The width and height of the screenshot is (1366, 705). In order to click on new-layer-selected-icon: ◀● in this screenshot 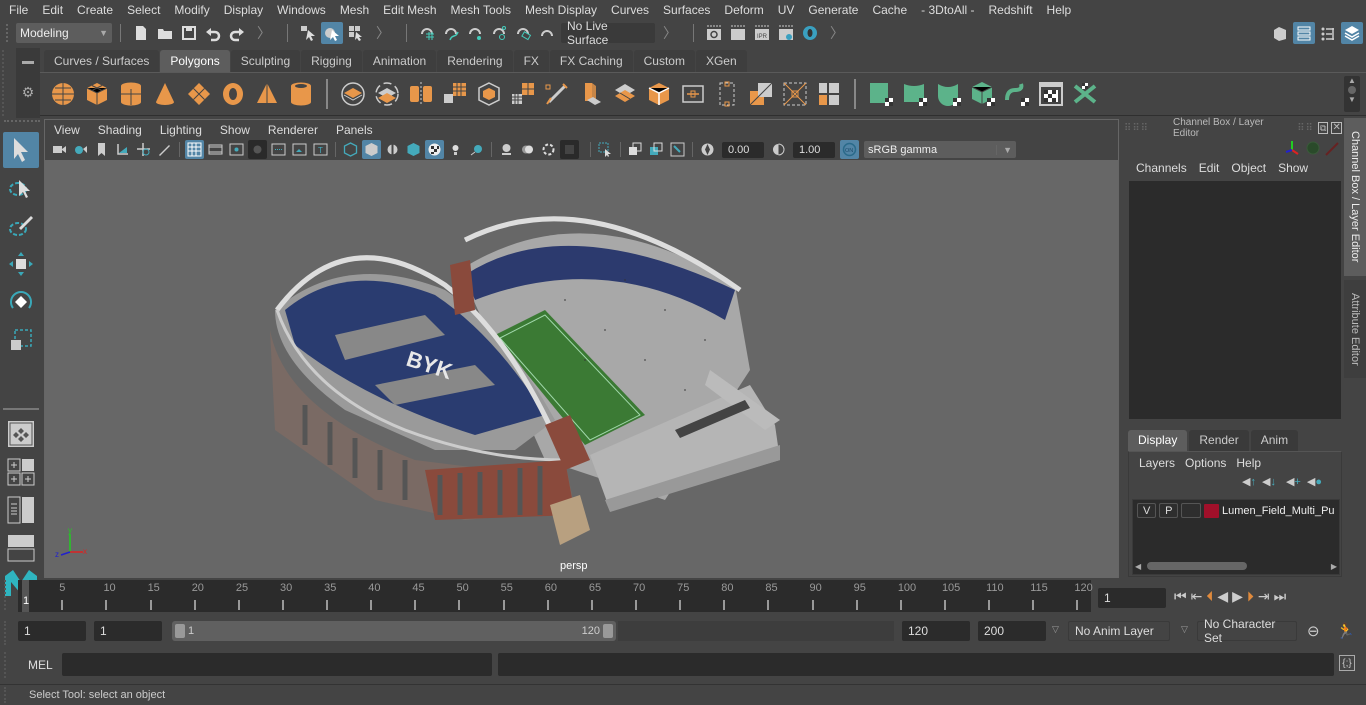, I will do `click(1314, 481)`.